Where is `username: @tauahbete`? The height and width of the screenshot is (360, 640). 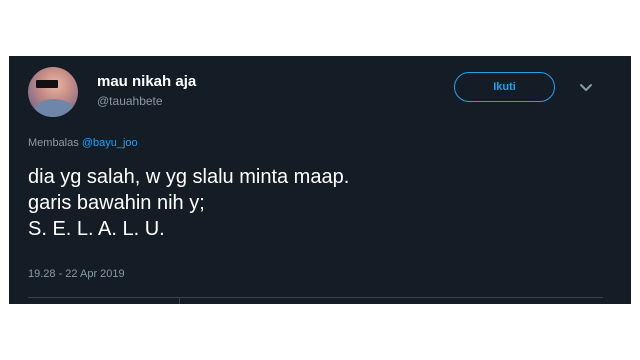 username: @tauahbete is located at coordinates (130, 101).